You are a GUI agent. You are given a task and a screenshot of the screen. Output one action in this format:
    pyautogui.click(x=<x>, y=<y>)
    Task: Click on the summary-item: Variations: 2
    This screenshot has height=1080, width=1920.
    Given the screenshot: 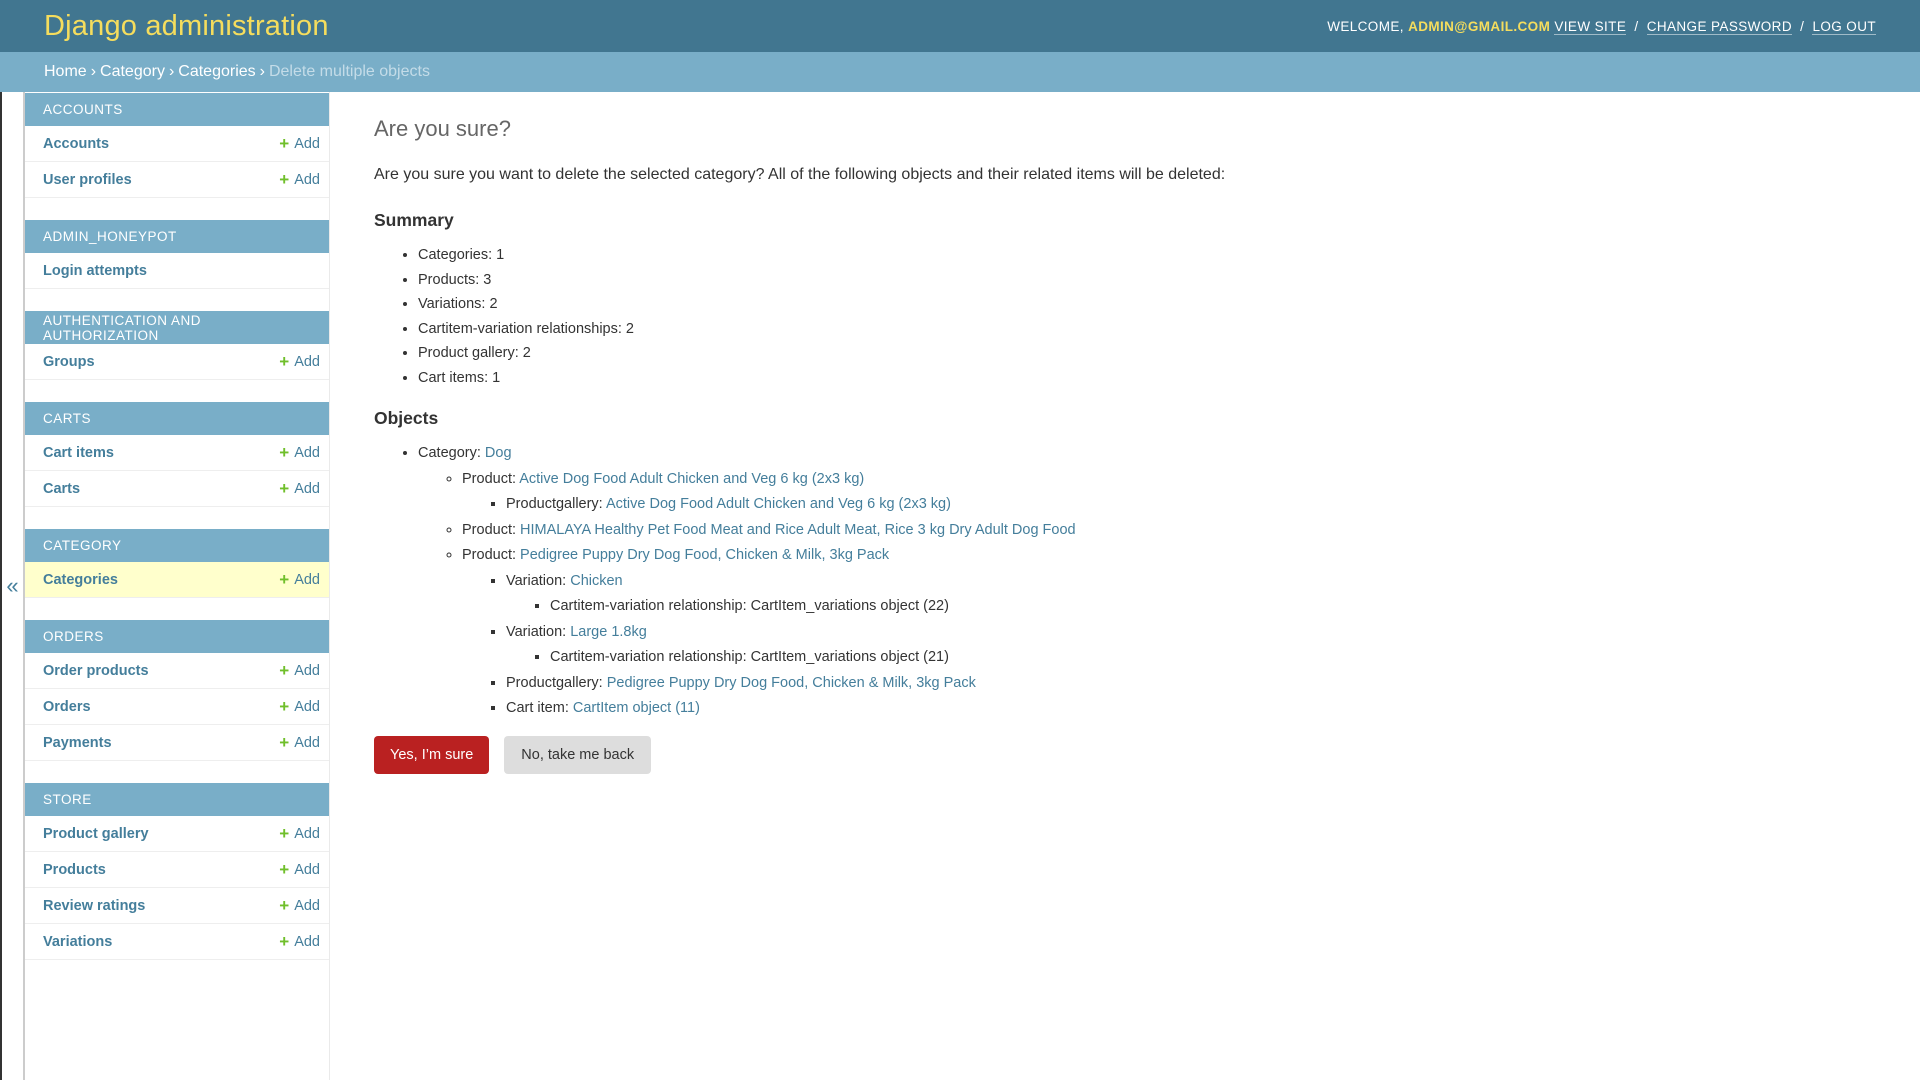 What is the action you would take?
    pyautogui.click(x=1147, y=304)
    